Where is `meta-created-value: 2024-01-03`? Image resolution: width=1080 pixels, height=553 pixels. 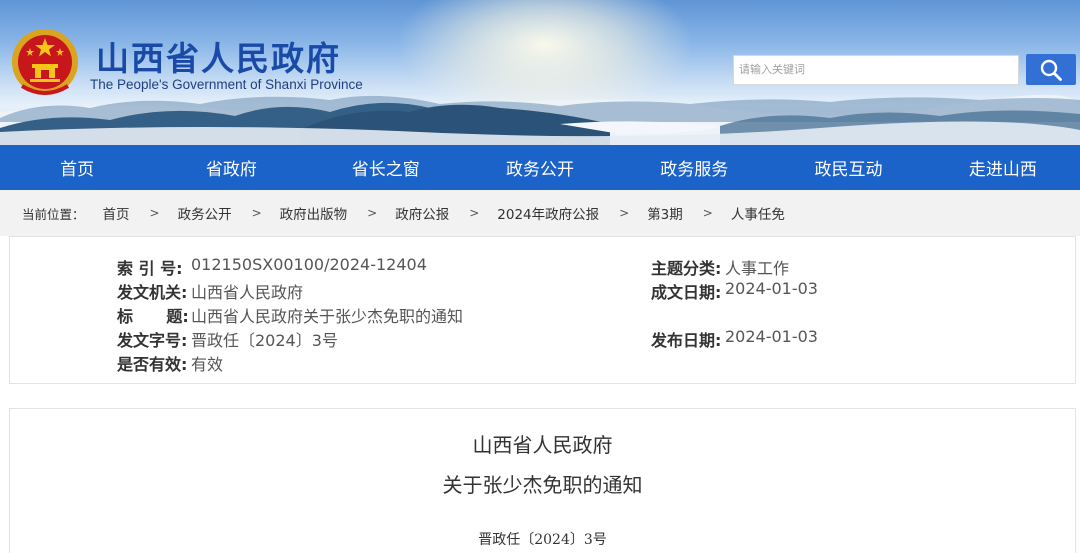 meta-created-value: 2024-01-03 is located at coordinates (771, 288).